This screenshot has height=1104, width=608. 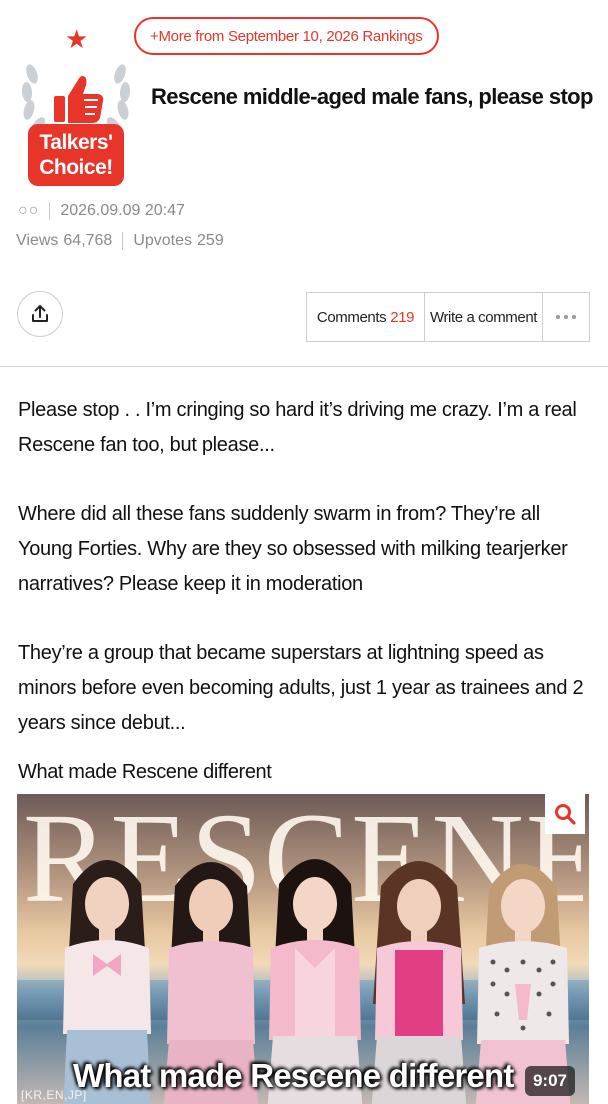 I want to click on thumbnail-search-button, so click(x=565, y=814).